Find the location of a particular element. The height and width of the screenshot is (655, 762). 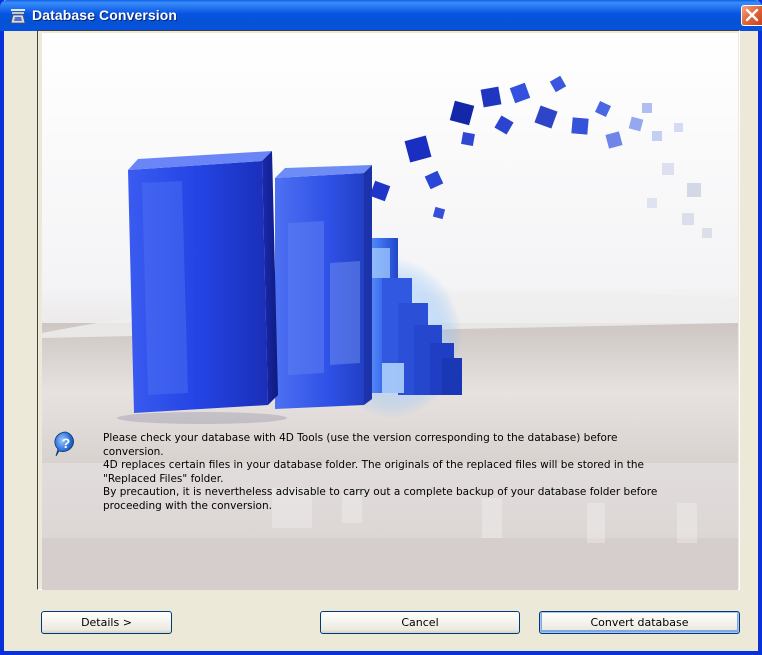

title-bar: Database Conversion is located at coordinates (381, 15).